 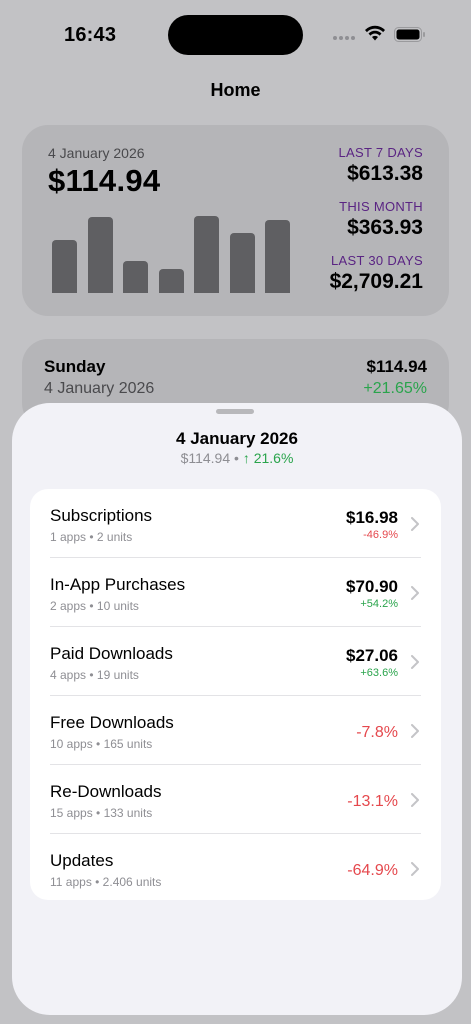 I want to click on stat-last-7-days: LAST 7 DAYS $613.38, so click(x=381, y=165).